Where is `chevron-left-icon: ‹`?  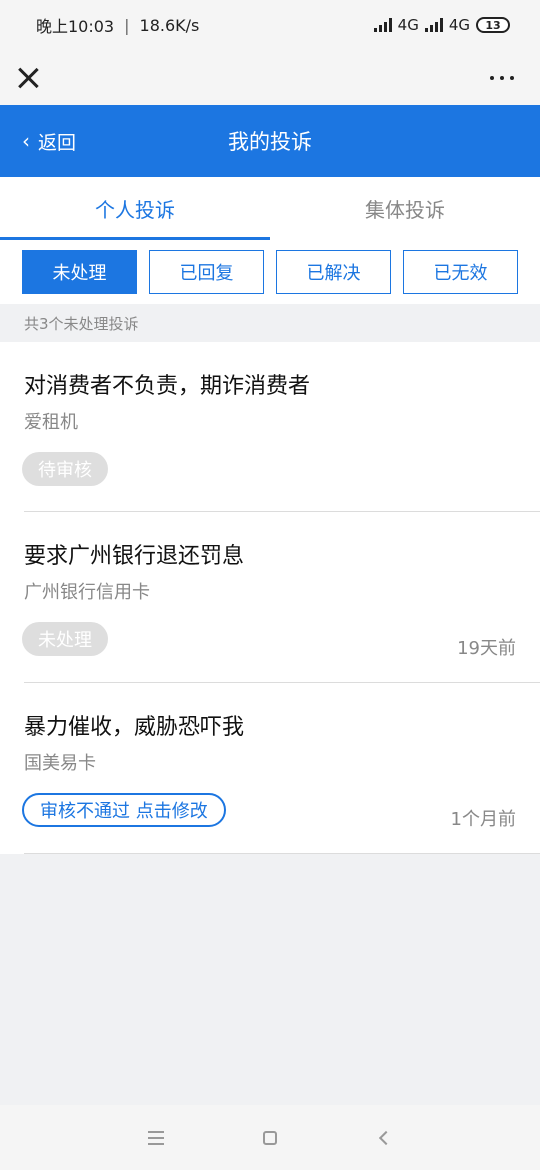
chevron-left-icon: ‹ is located at coordinates (26, 141).